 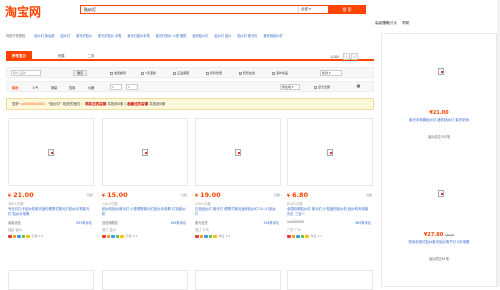 What do you see at coordinates (19, 56) in the screenshot?
I see `tab-all-items: 所有宝贝` at bounding box center [19, 56].